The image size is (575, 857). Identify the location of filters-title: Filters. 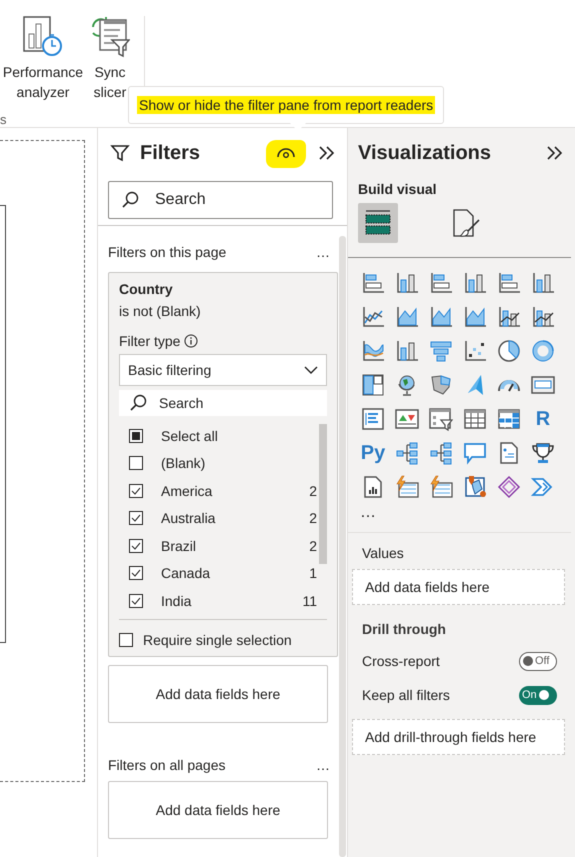
(171, 153).